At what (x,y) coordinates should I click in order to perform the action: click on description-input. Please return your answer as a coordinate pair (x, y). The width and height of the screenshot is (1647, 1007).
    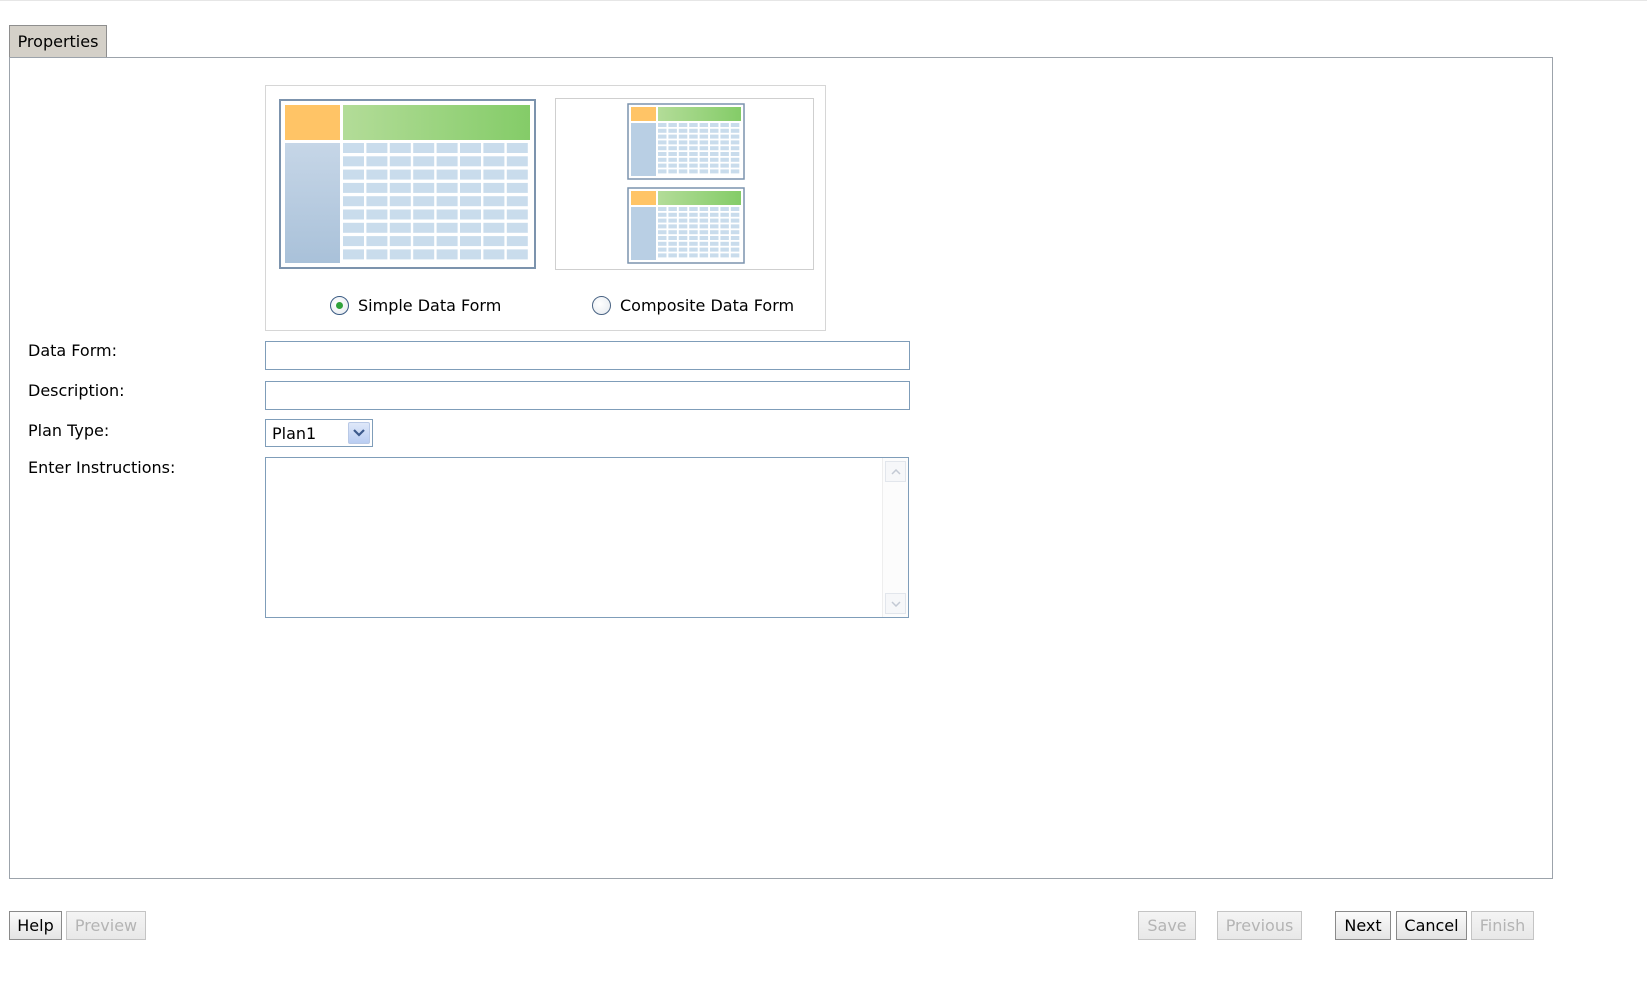
    Looking at the image, I should click on (587, 395).